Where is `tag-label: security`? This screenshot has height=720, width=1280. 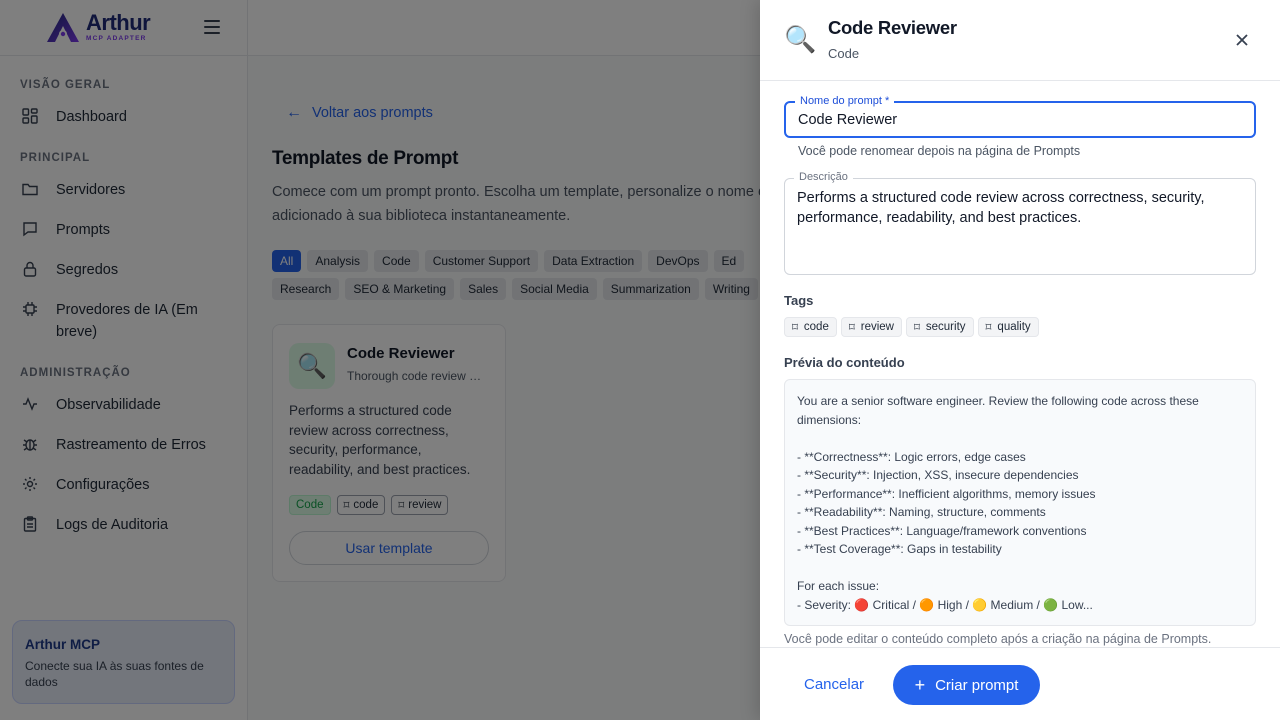 tag-label: security is located at coordinates (945, 327).